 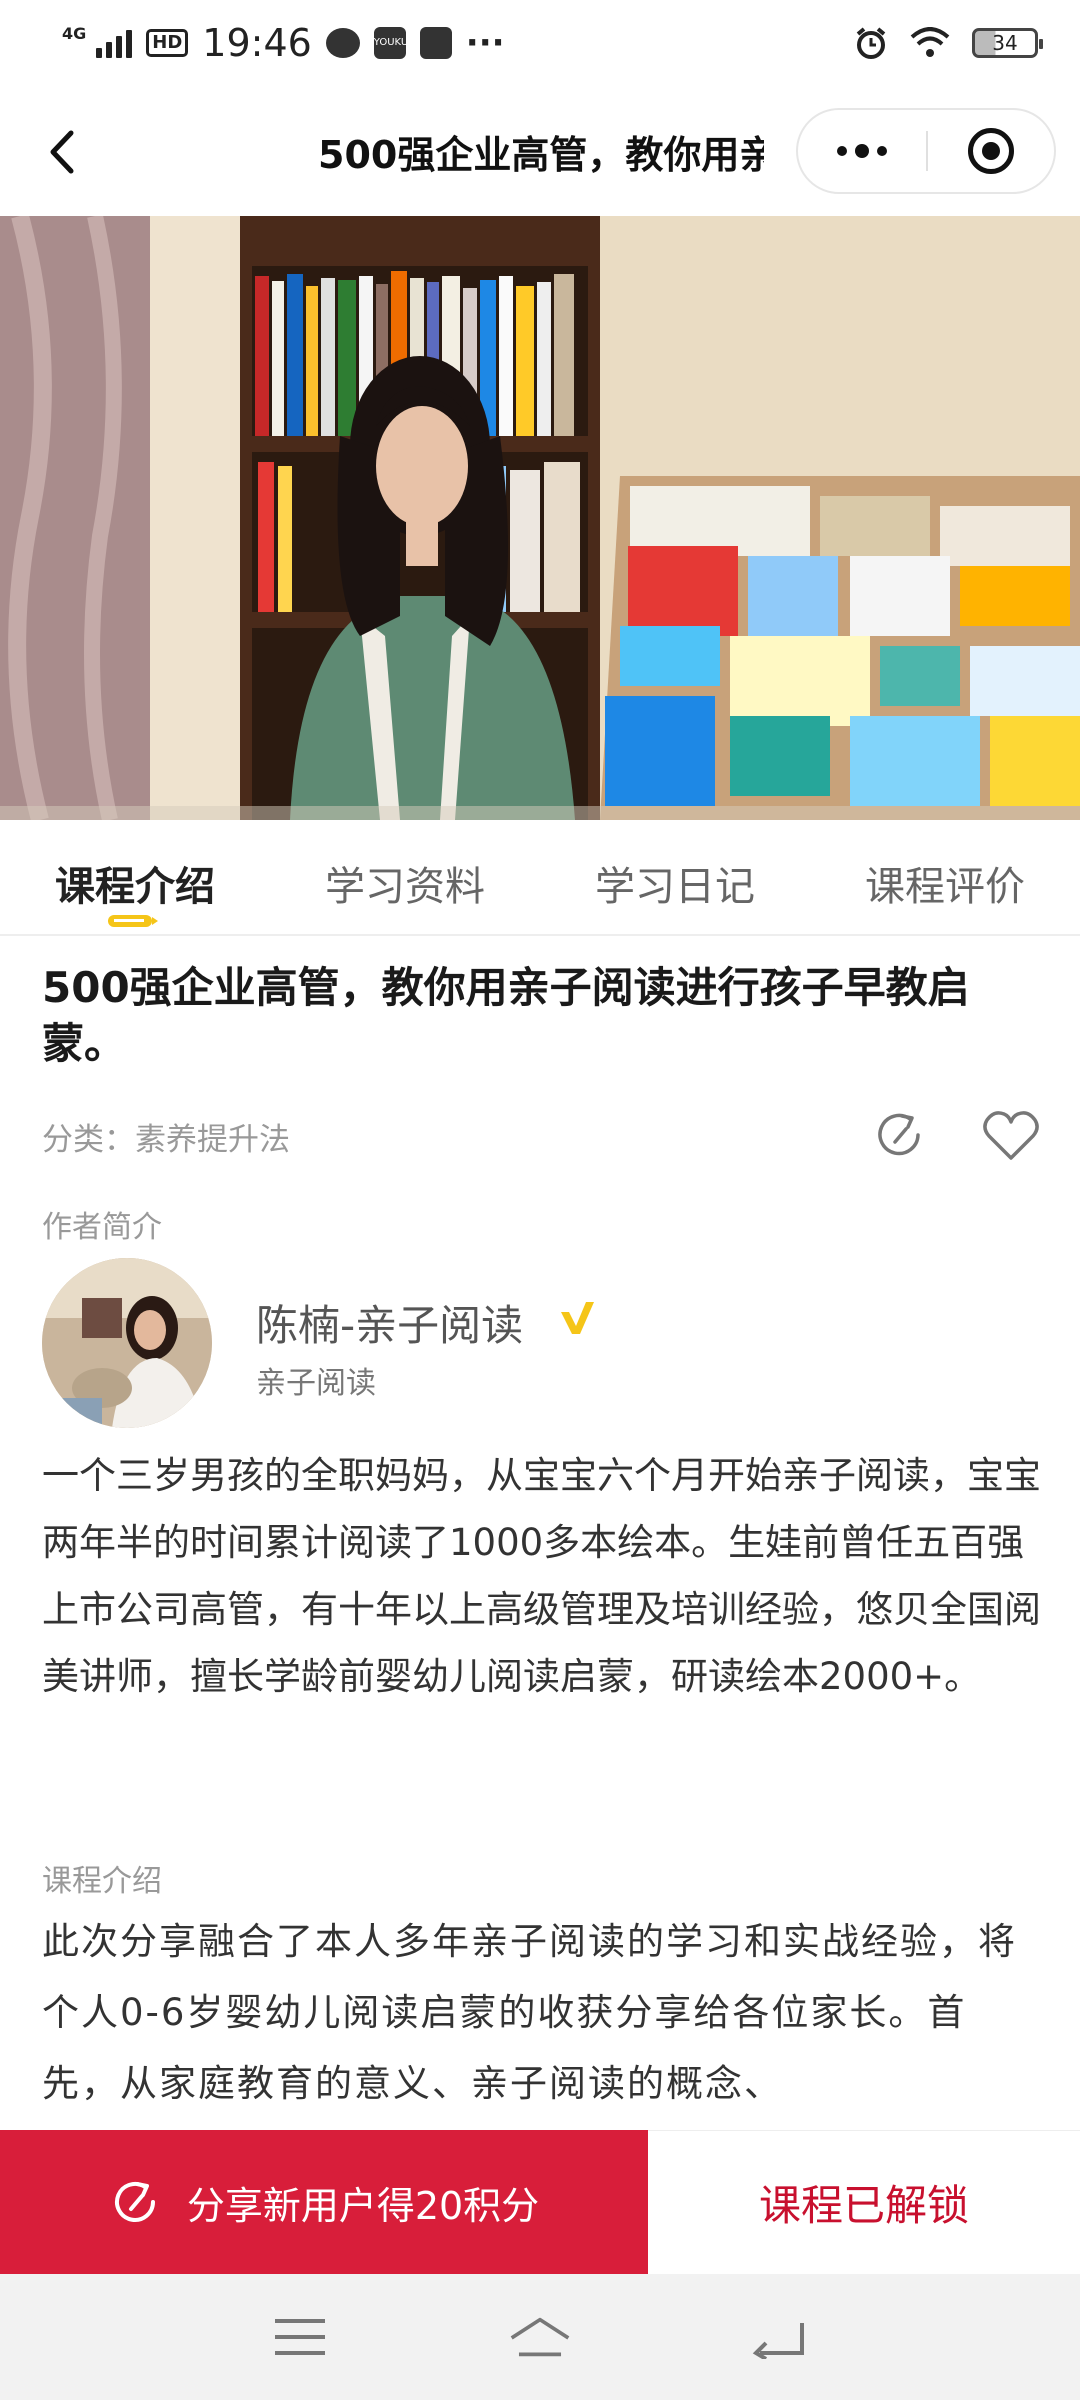 I want to click on share-for-points-button: 分享新用户得20积分, so click(x=324, y=2202).